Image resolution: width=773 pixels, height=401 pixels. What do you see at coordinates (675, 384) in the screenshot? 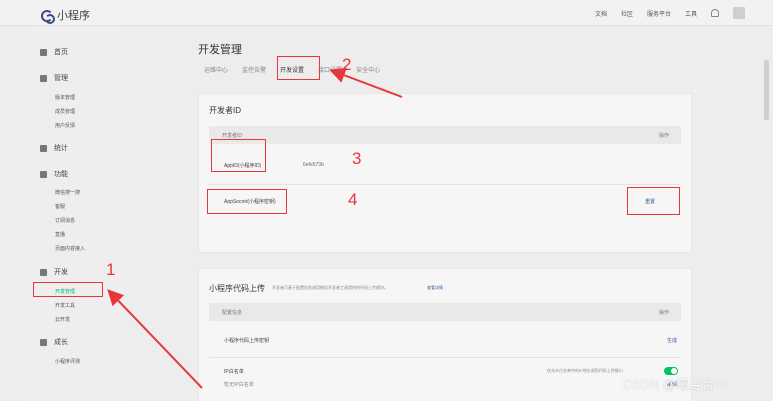
I see `watermark: CSDN @曦月合一` at bounding box center [675, 384].